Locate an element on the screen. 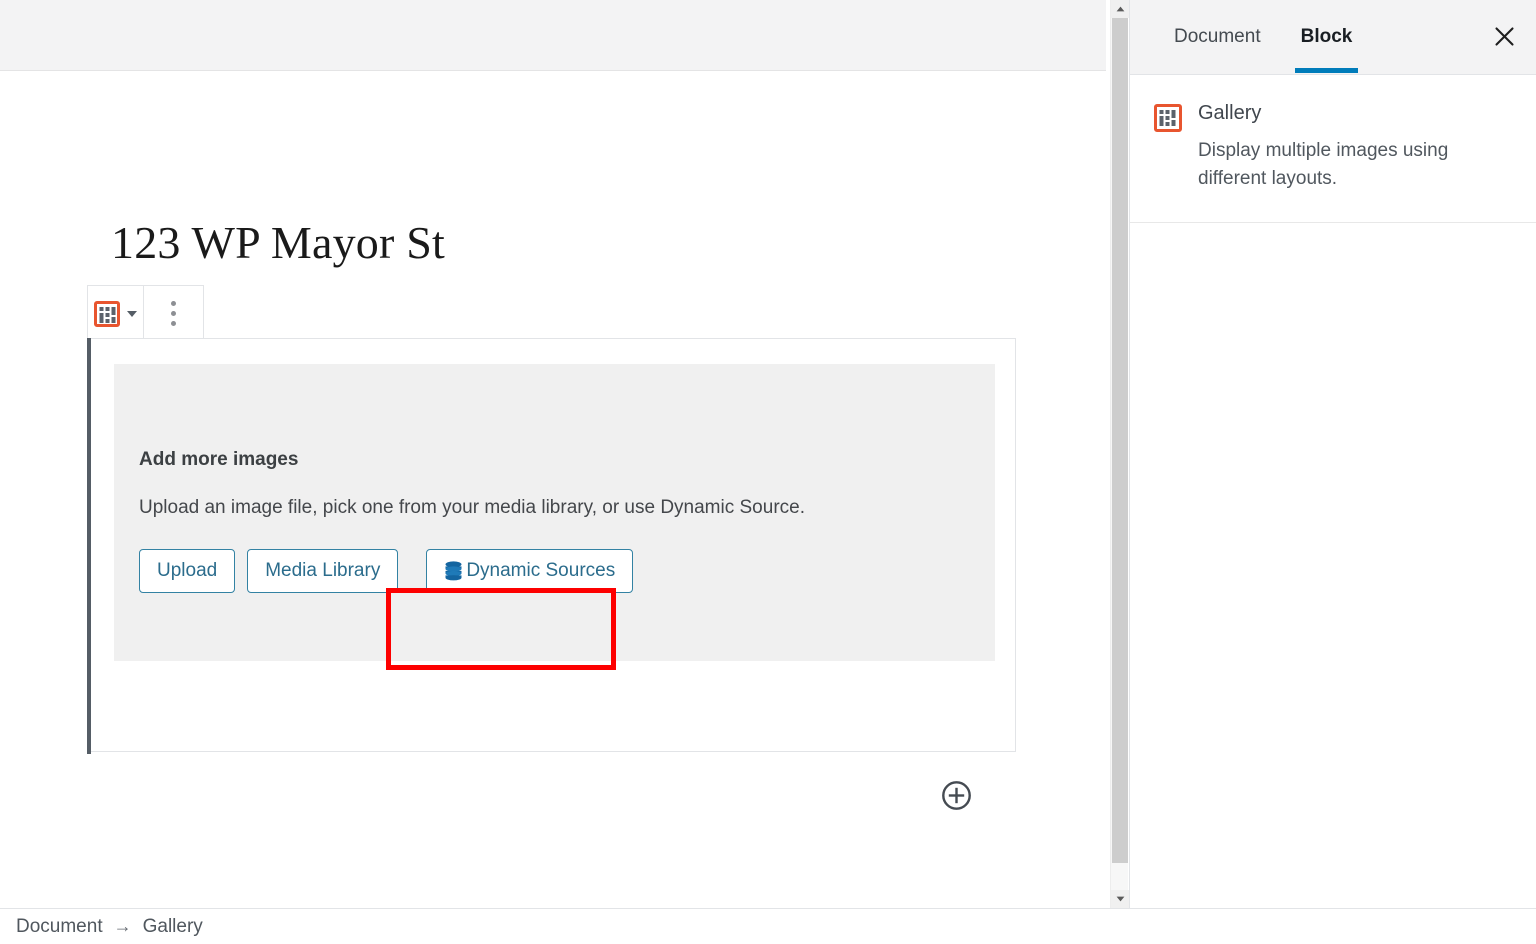 This screenshot has width=1536, height=944. breadcrumb-bar: Document → Gallery is located at coordinates (768, 926).